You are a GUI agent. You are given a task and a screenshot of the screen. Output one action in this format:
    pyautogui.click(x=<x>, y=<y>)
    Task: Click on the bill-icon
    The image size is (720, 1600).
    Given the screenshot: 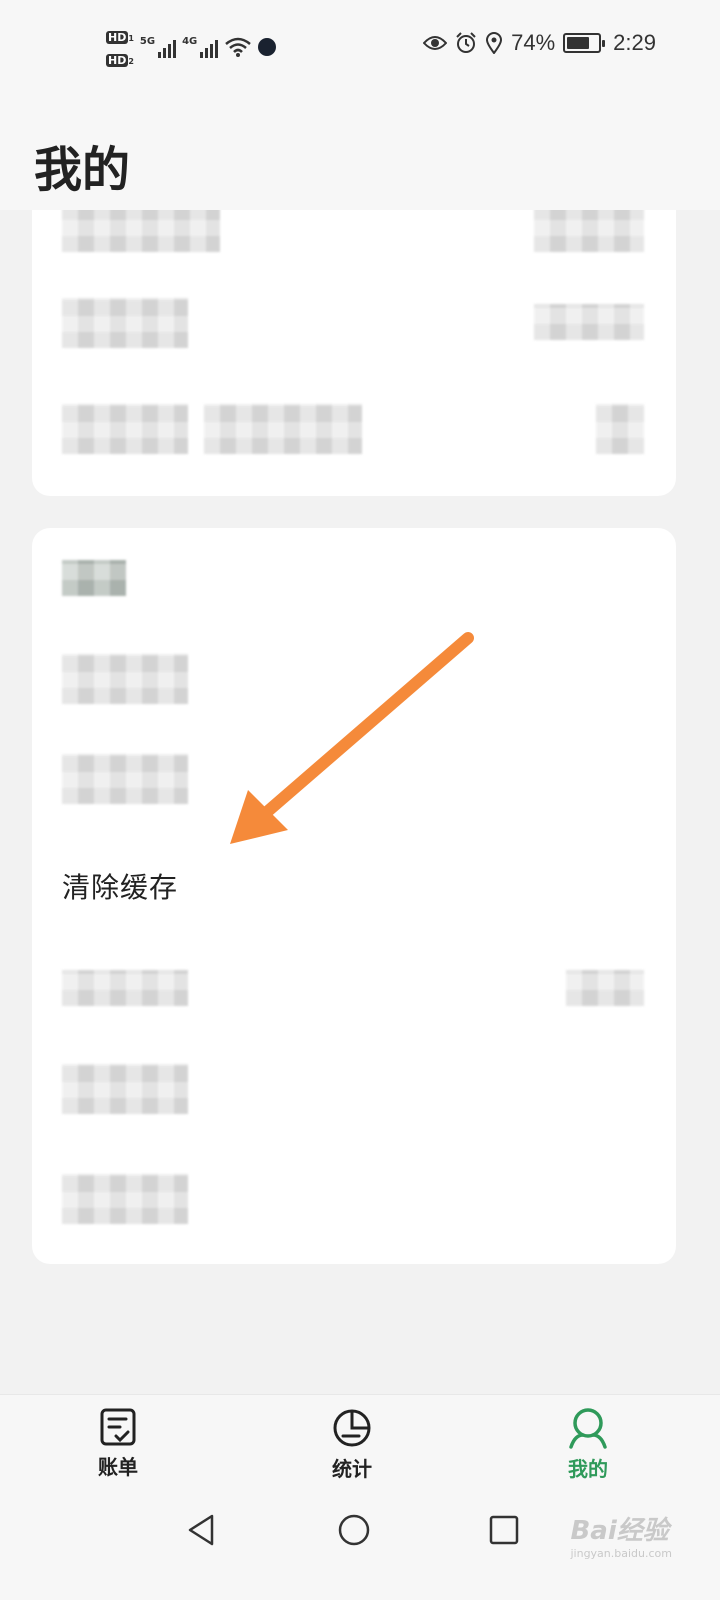 What is the action you would take?
    pyautogui.click(x=118, y=1427)
    